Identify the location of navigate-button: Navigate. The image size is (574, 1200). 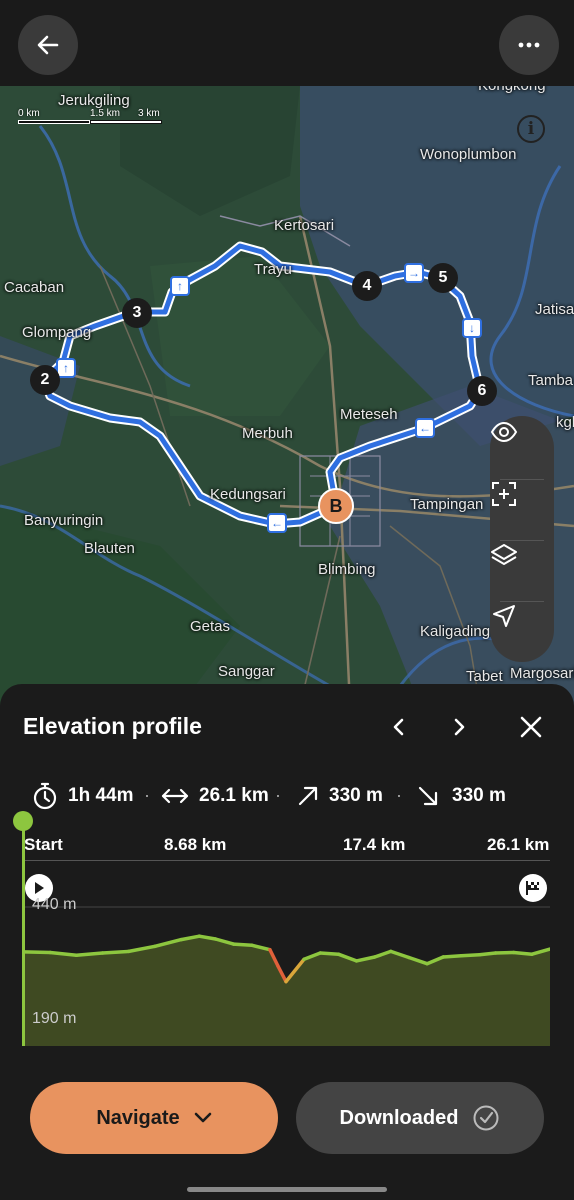
(154, 1118).